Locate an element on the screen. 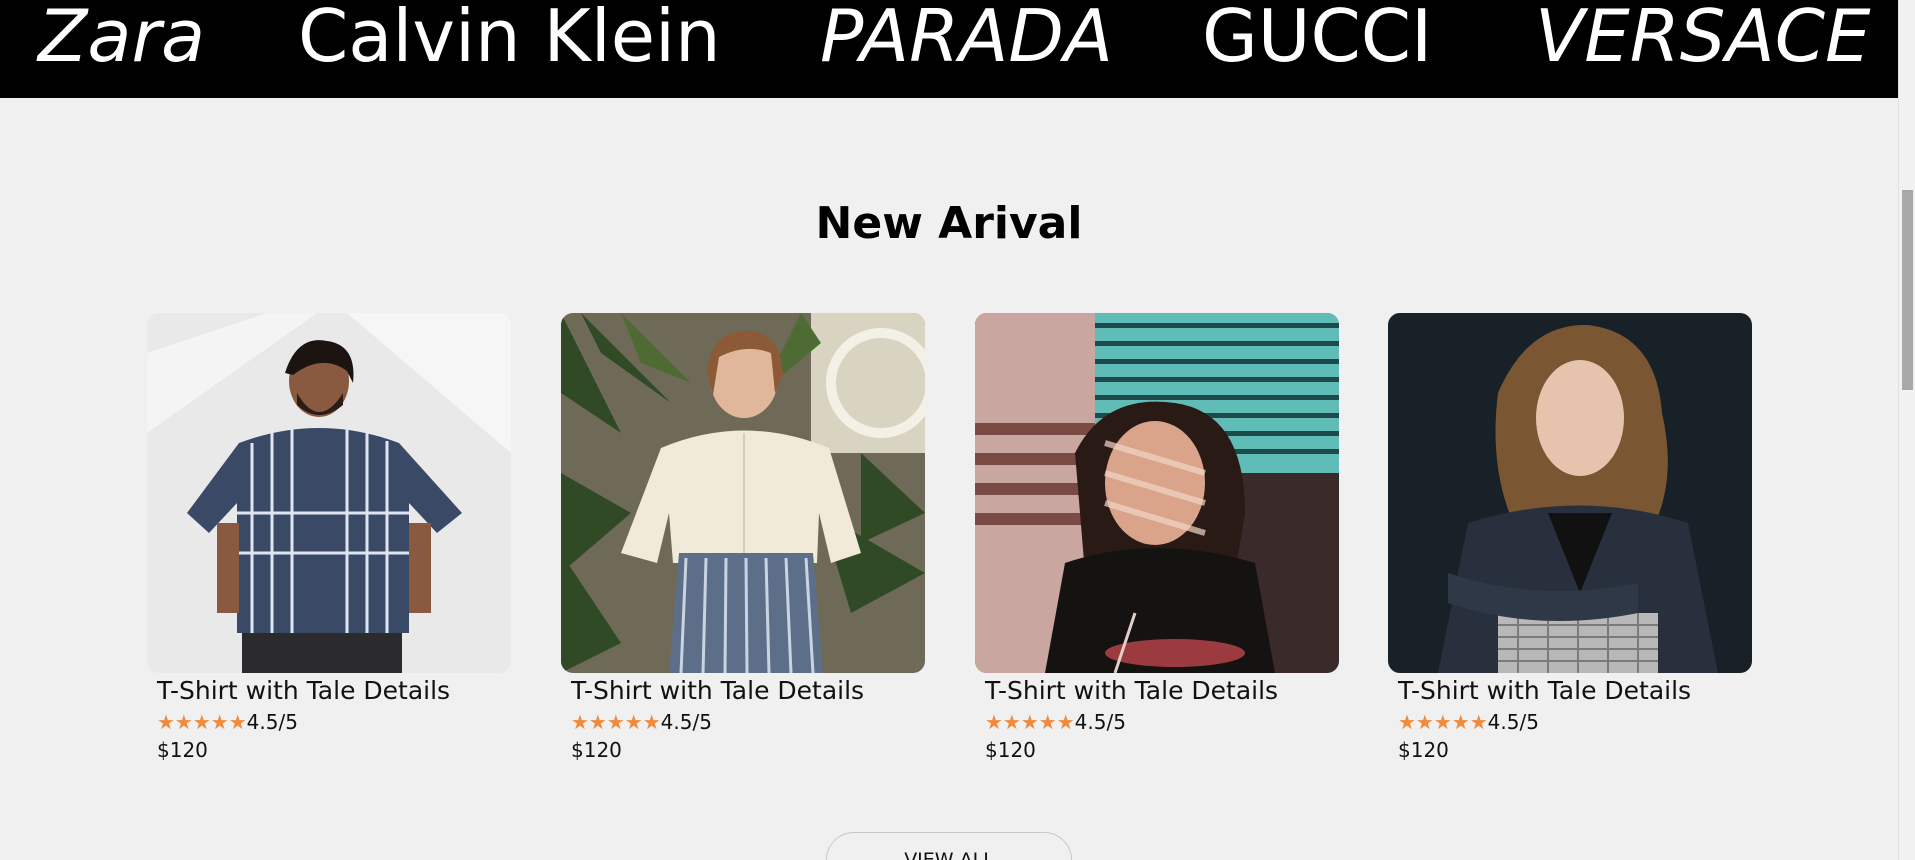 The image size is (1915, 860). brand-banner: Zara Calvin Klein PARADA GUCCI VERSACE is located at coordinates (949, 49).